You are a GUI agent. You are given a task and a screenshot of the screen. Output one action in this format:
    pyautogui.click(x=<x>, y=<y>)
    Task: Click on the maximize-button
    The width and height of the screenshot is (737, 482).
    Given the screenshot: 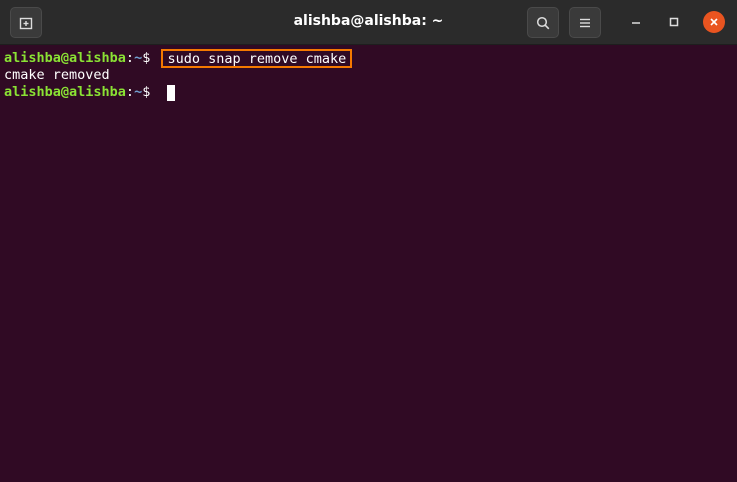 What is the action you would take?
    pyautogui.click(x=674, y=22)
    